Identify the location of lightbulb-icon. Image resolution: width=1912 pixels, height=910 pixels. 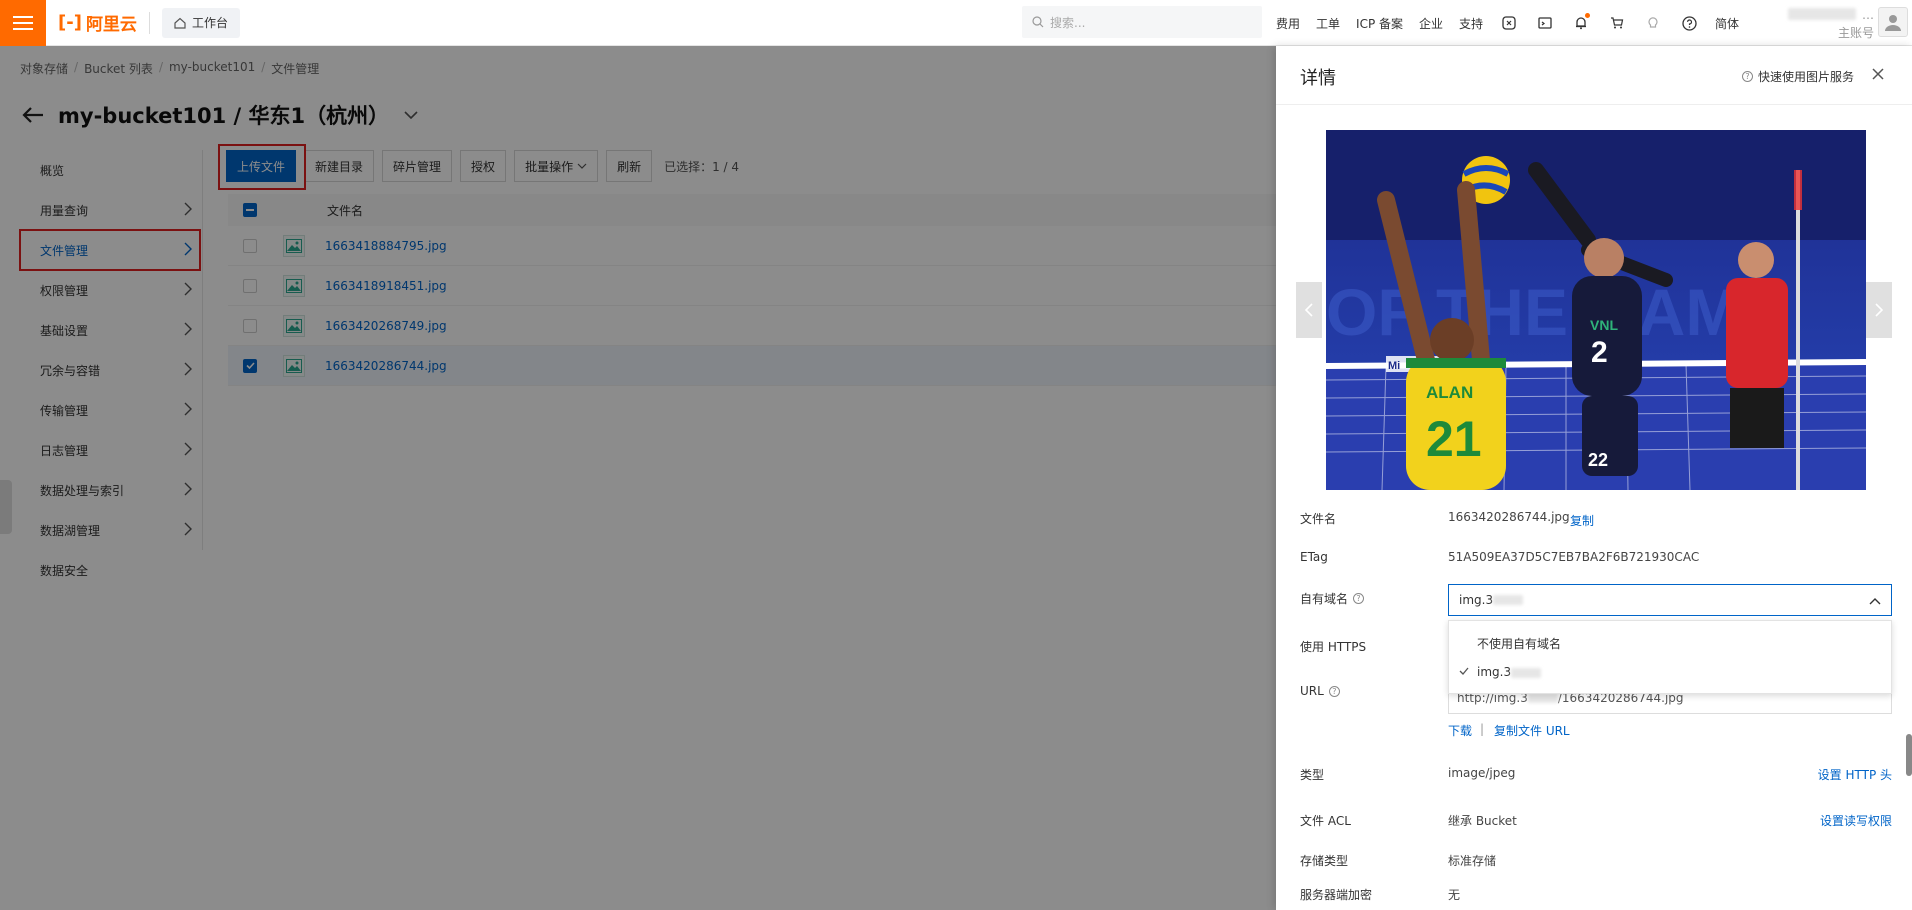
(1653, 23).